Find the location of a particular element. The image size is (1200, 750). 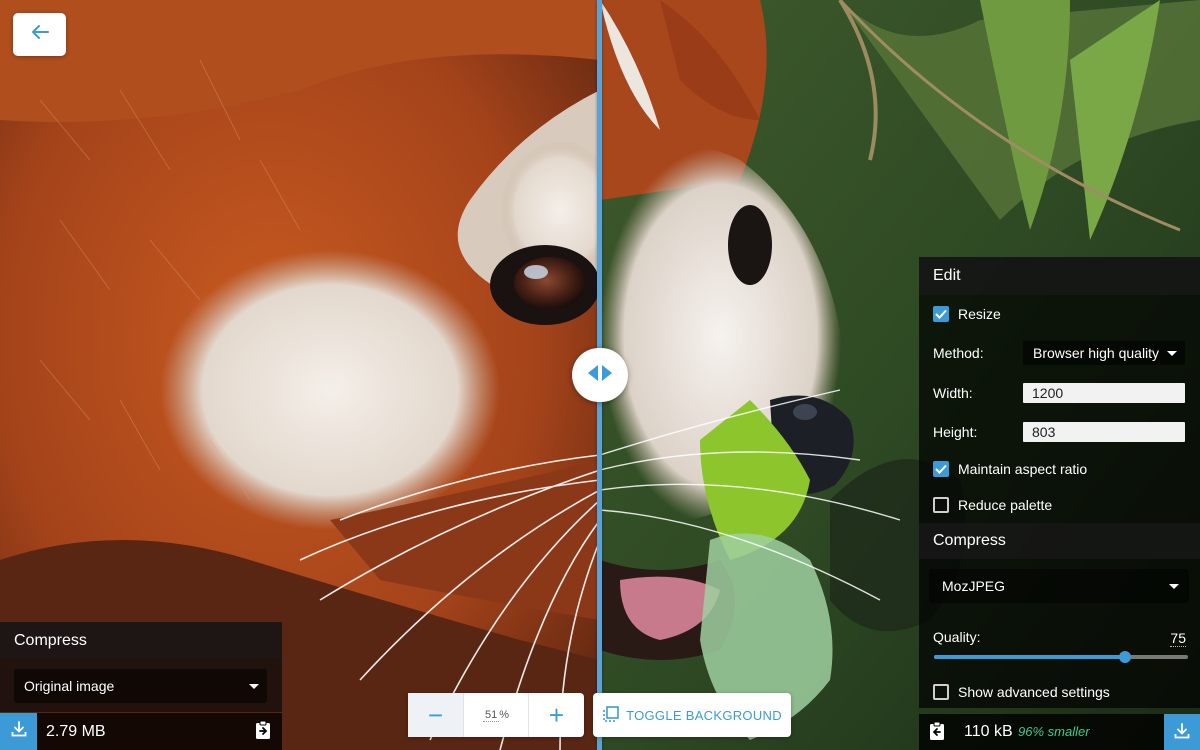

height-row: Height: is located at coordinates (1059, 432).